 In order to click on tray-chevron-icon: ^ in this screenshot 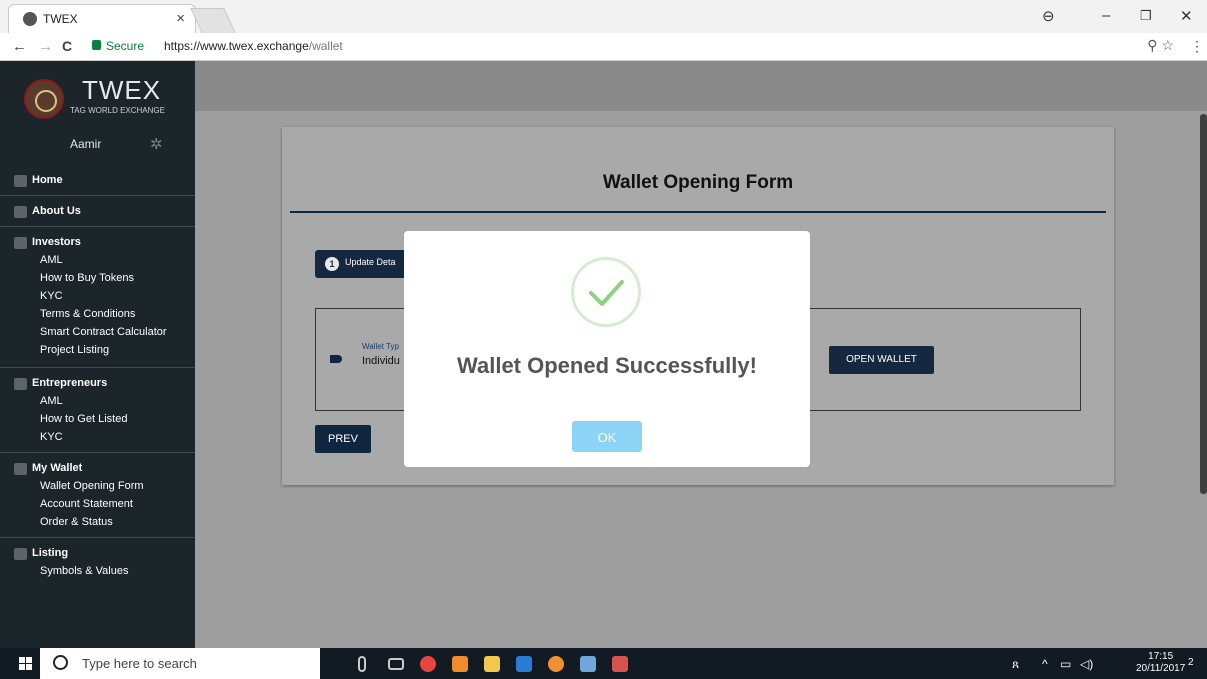, I will do `click(1045, 664)`.